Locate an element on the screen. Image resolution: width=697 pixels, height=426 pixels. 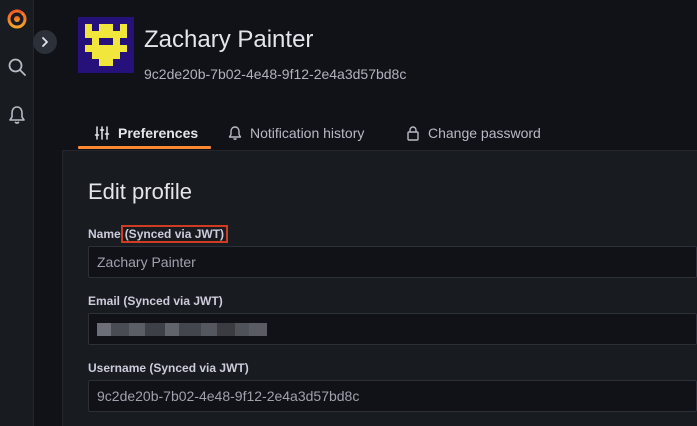
tab-preferences-label: Preferences is located at coordinates (158, 133).